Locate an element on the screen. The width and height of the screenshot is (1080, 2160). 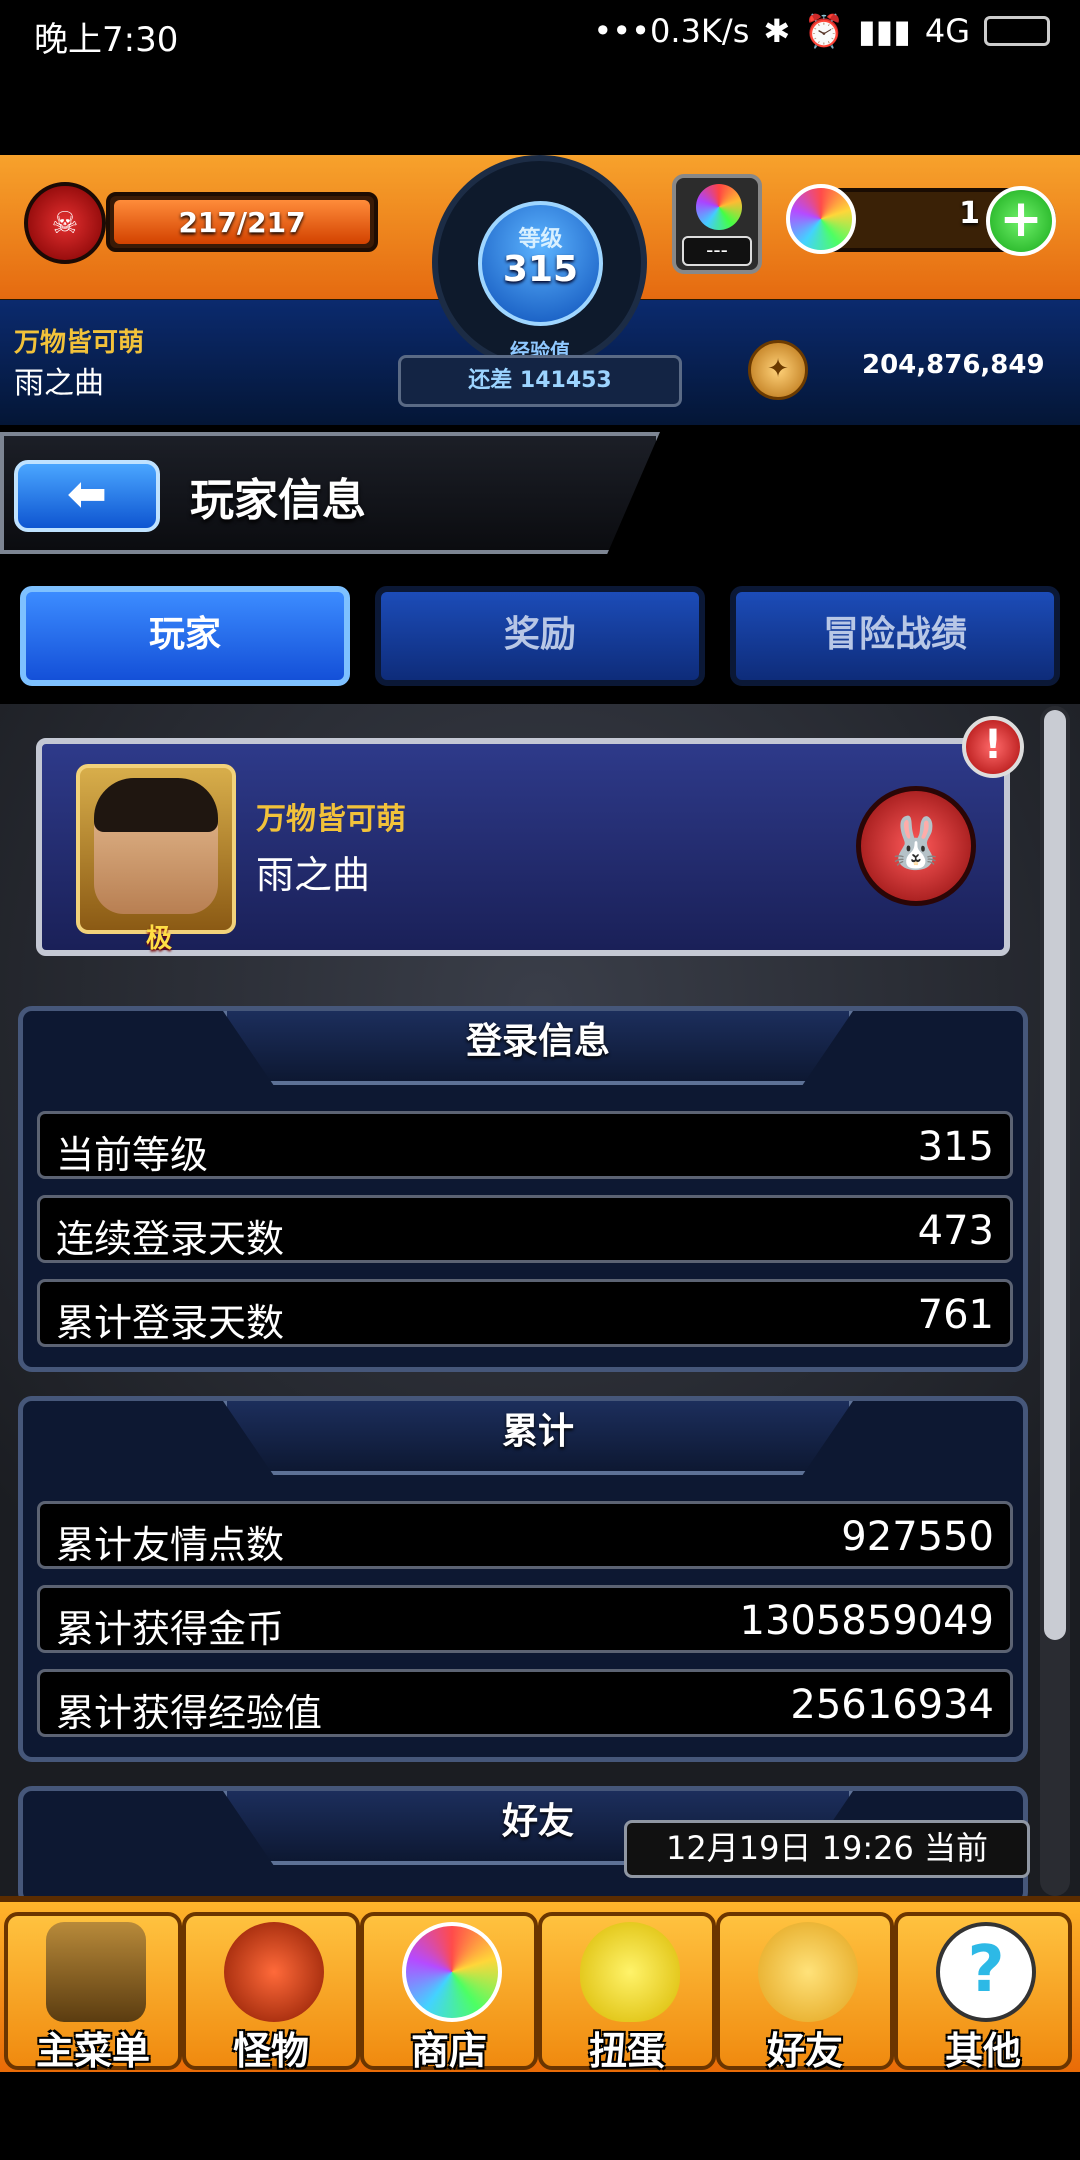
bluetooth-icon: ✱ is located at coordinates (777, 31).